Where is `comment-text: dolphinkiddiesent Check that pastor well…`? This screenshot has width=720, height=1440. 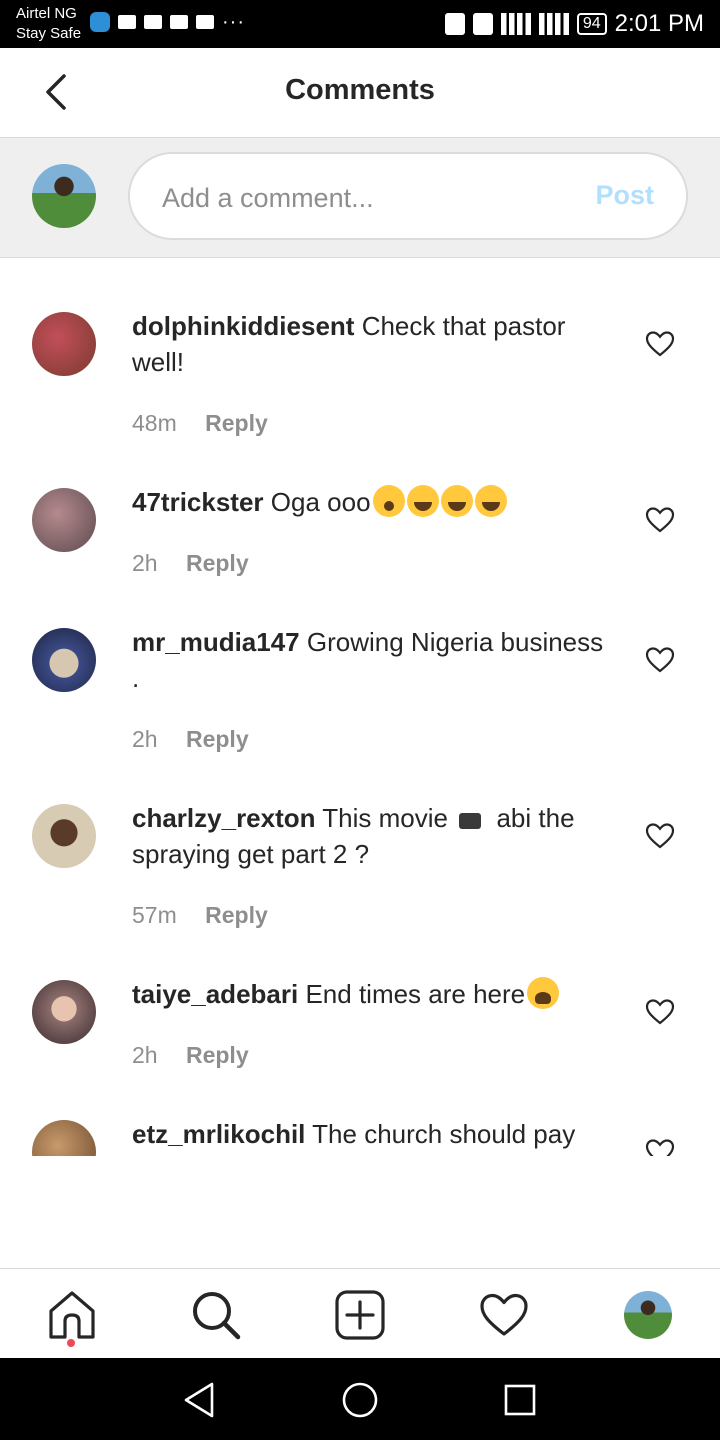 comment-text: dolphinkiddiesent Check that pastor well… is located at coordinates (372, 344).